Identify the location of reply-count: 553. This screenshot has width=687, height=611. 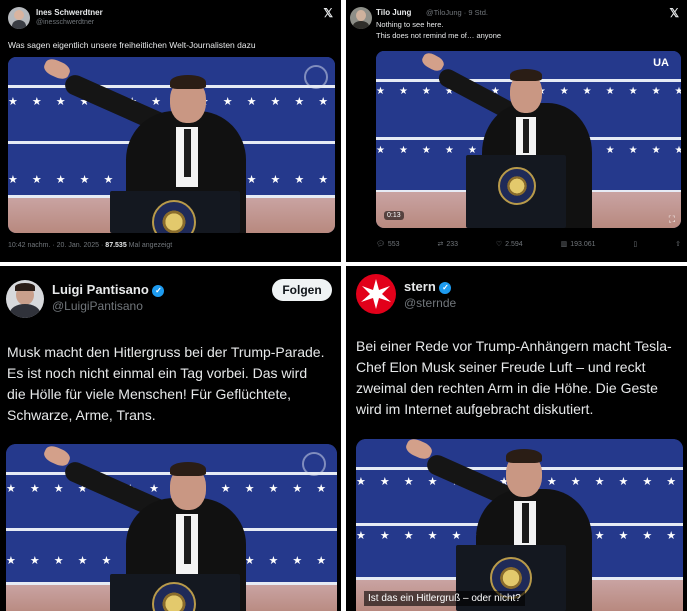
(393, 244).